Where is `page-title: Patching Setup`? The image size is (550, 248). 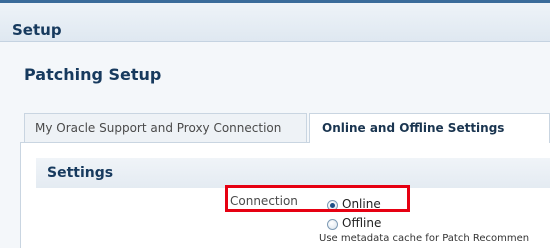
page-title: Patching Setup is located at coordinates (93, 74).